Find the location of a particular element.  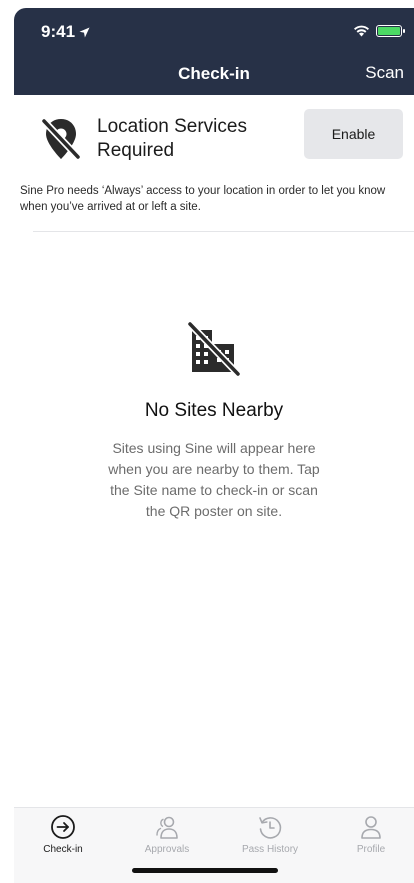

tab-check-in: Check-in is located at coordinates (63, 840).